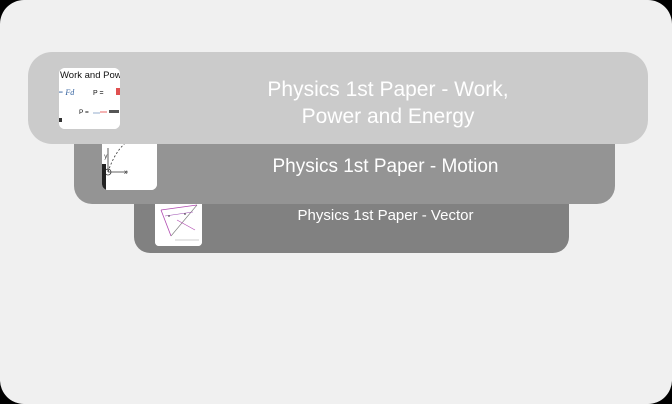  I want to click on course-title-motion: Physics 1st Paper - Motion, so click(385, 166).